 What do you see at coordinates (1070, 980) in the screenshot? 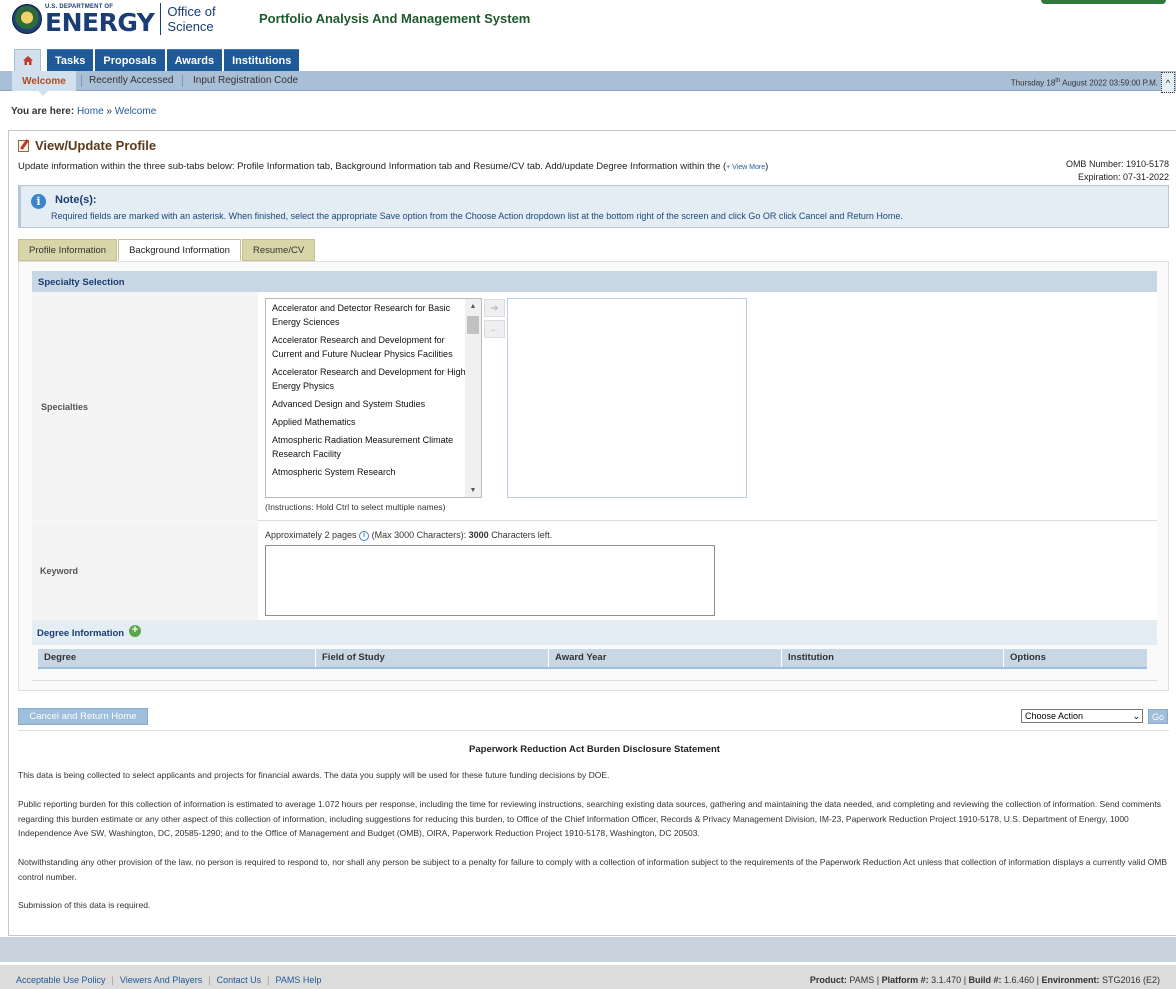
I see `environment-label: Environment:` at bounding box center [1070, 980].